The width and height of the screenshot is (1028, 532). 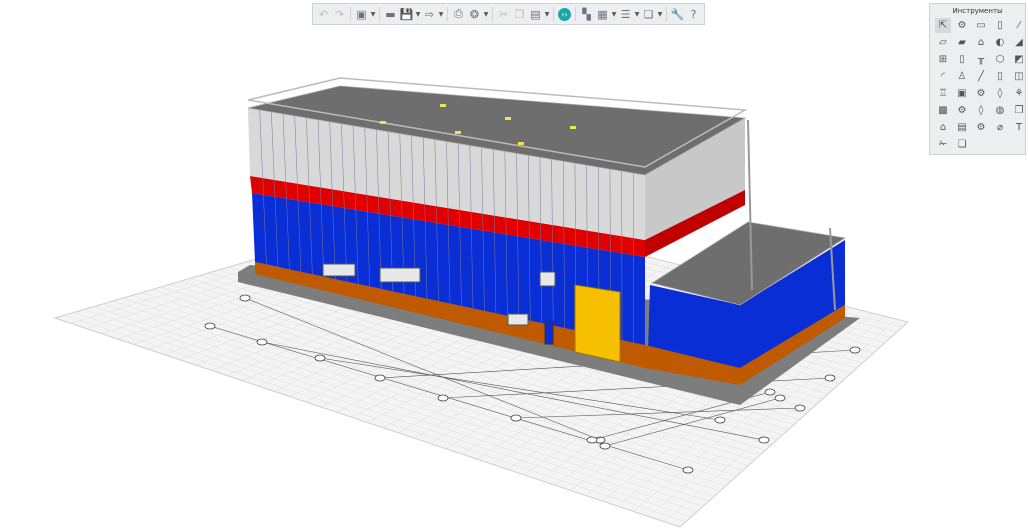 What do you see at coordinates (981, 42) in the screenshot?
I see `roof-icon: ⌂` at bounding box center [981, 42].